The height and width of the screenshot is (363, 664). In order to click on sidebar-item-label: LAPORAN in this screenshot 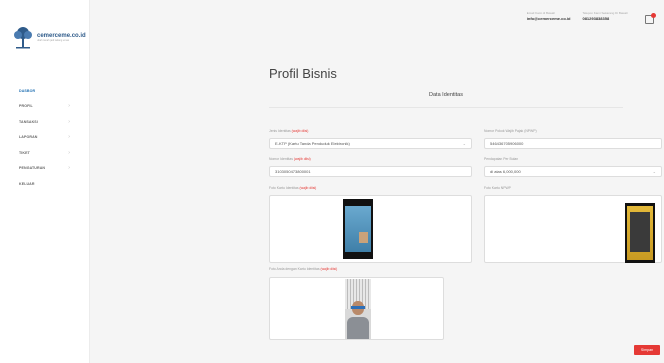, I will do `click(28, 137)`.